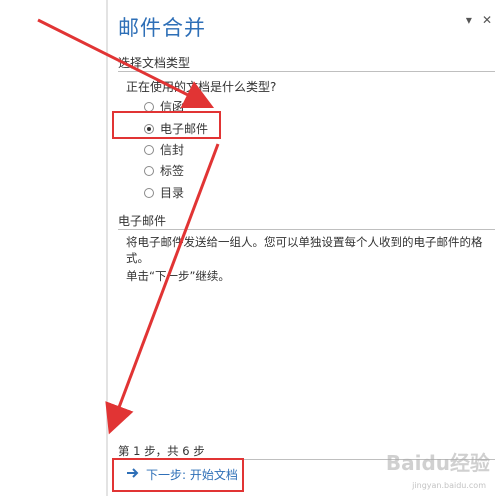 The height and width of the screenshot is (496, 500). What do you see at coordinates (142, 221) in the screenshot?
I see `section-label-email: 电子邮件` at bounding box center [142, 221].